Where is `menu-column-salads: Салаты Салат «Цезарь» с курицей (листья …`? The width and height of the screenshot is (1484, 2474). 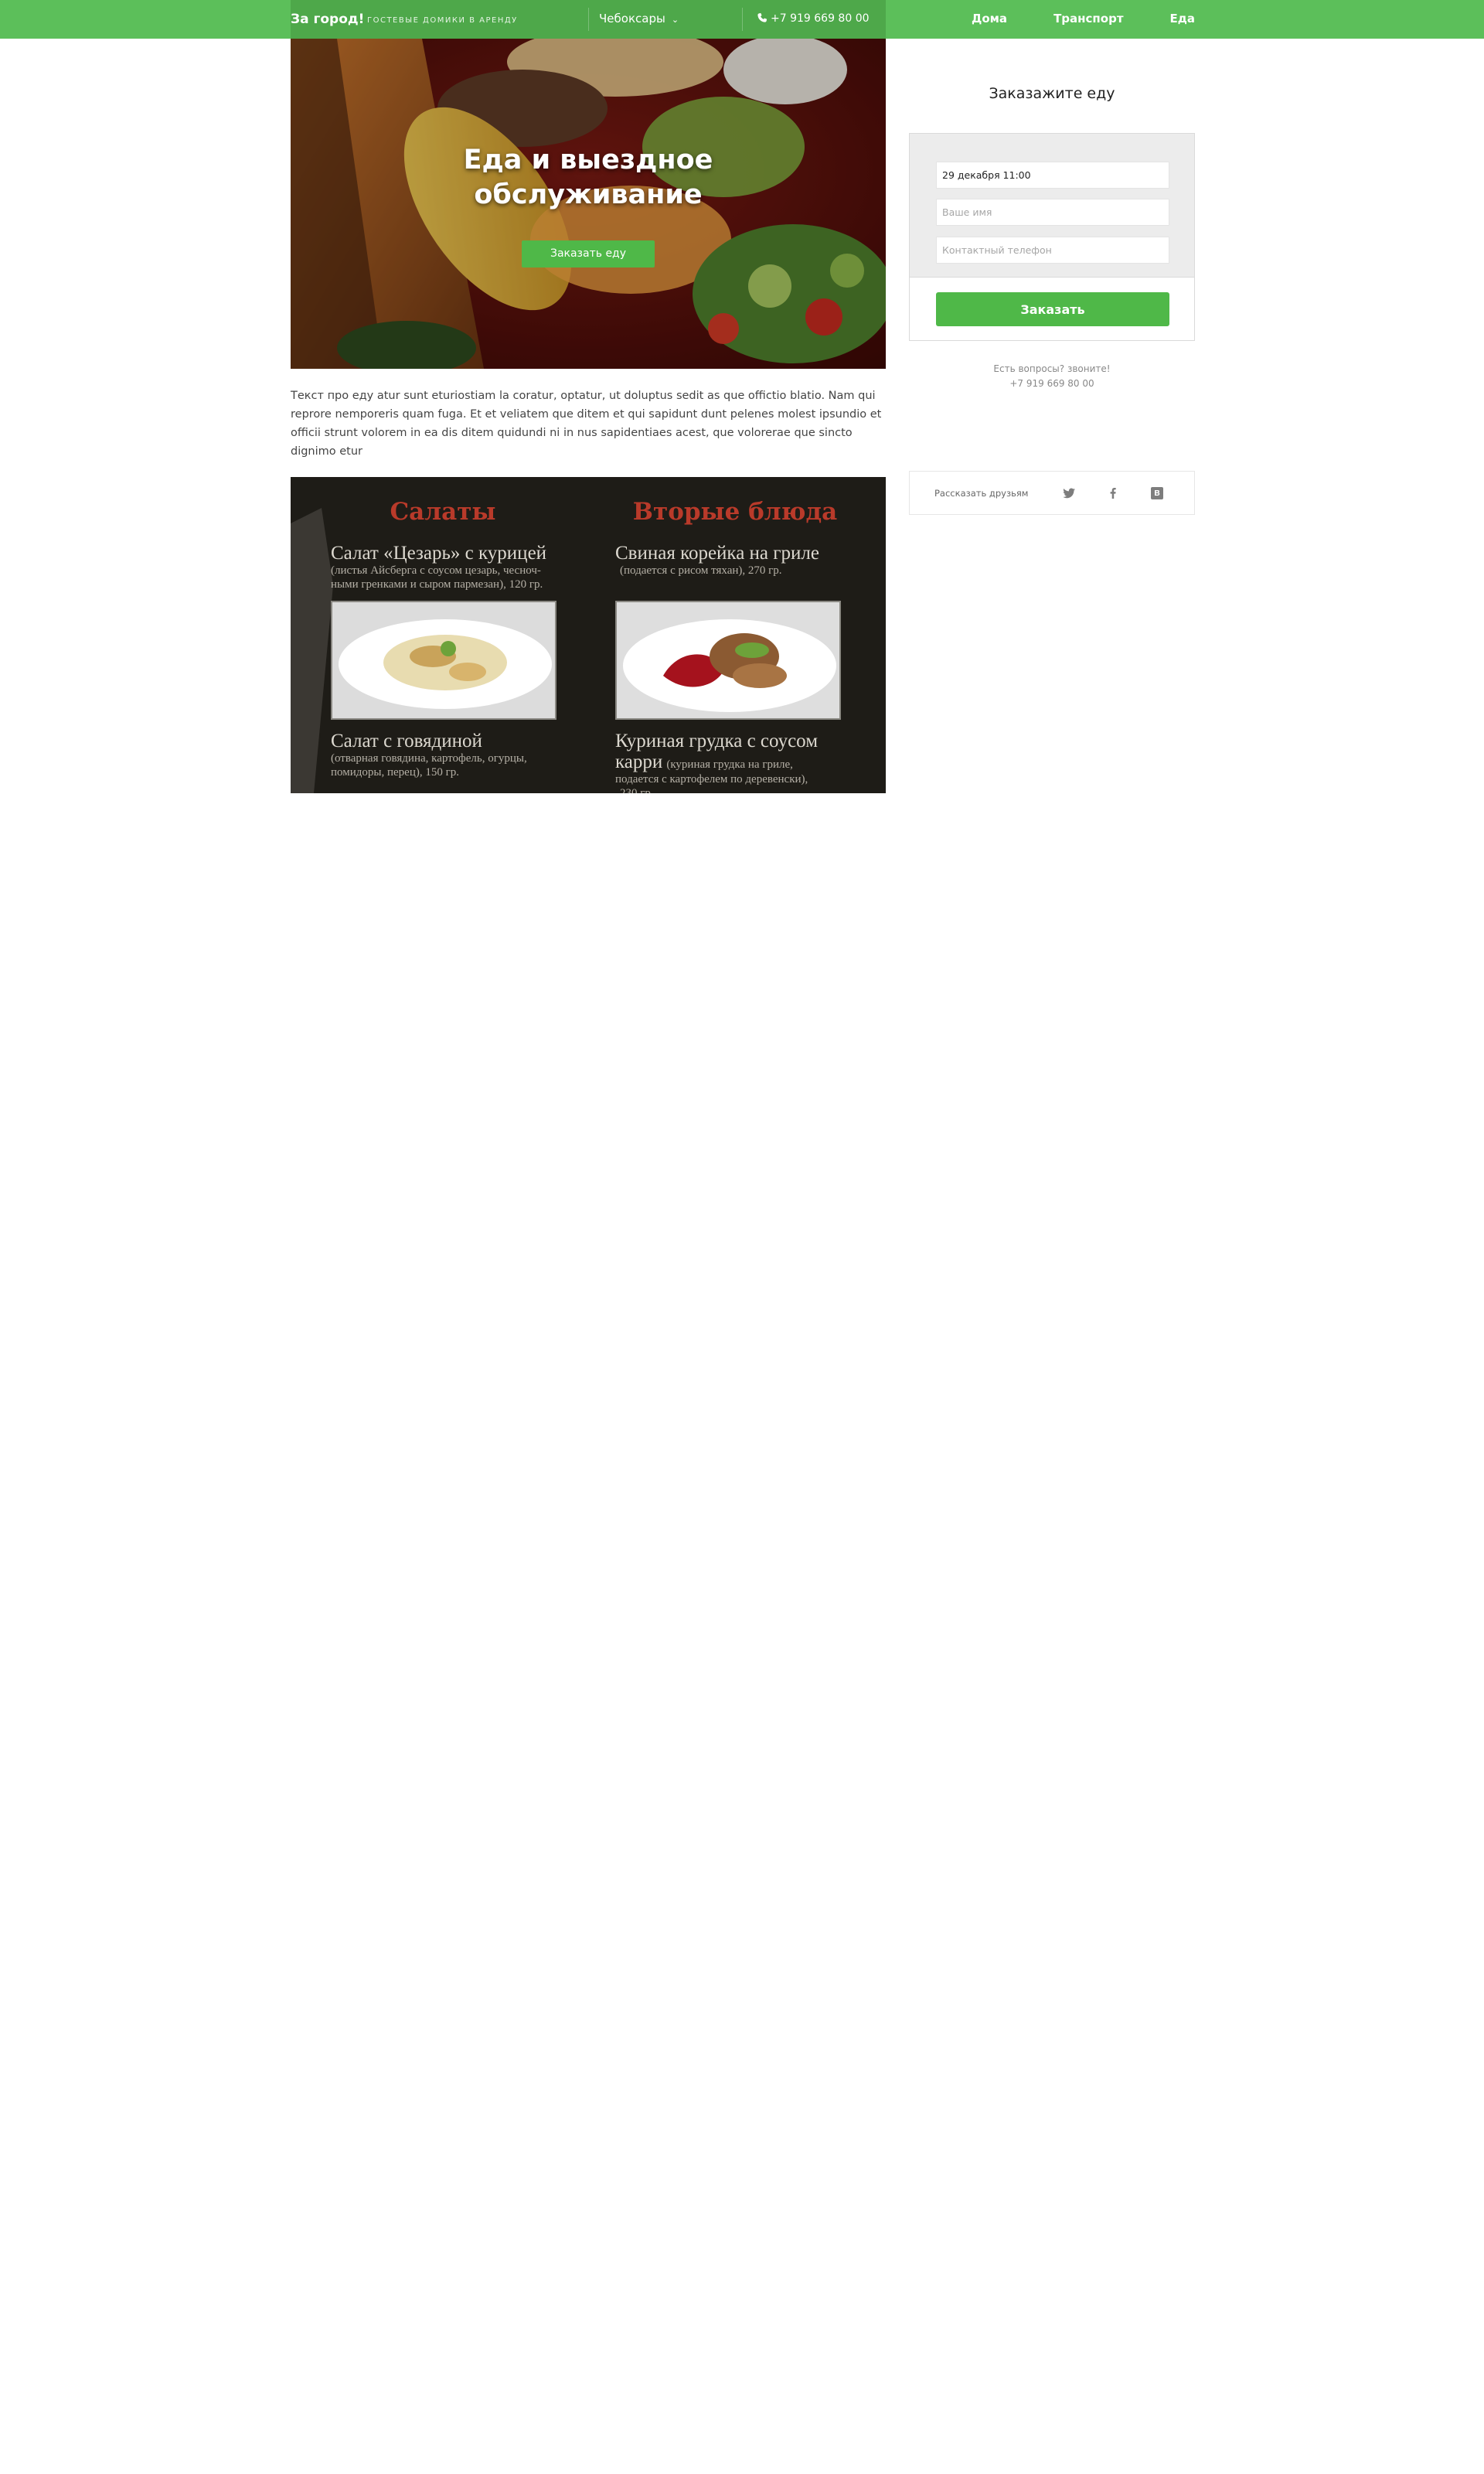 menu-column-salads: Салаты Салат «Цезарь» с курицей (листья … is located at coordinates (447, 628).